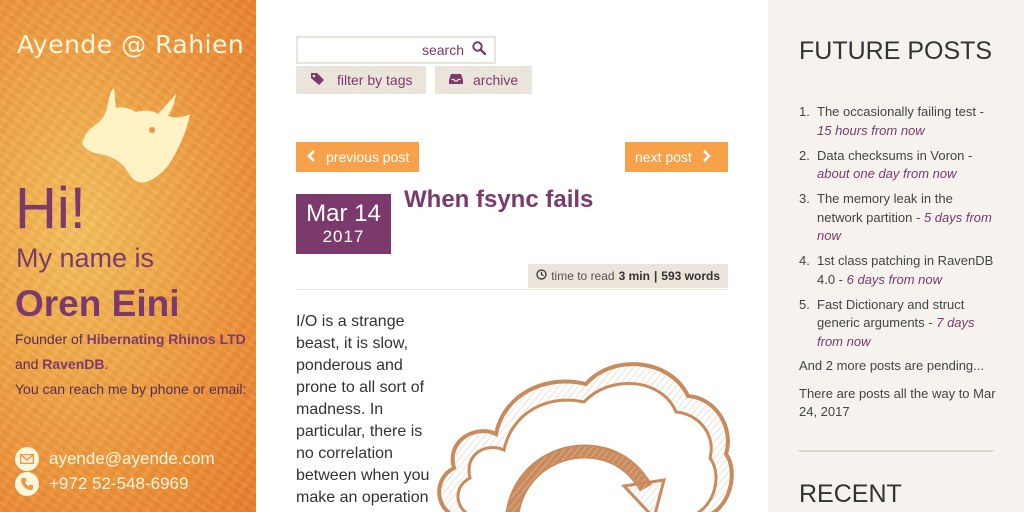 The height and width of the screenshot is (512, 1024). I want to click on archive-button: archive, so click(484, 80).